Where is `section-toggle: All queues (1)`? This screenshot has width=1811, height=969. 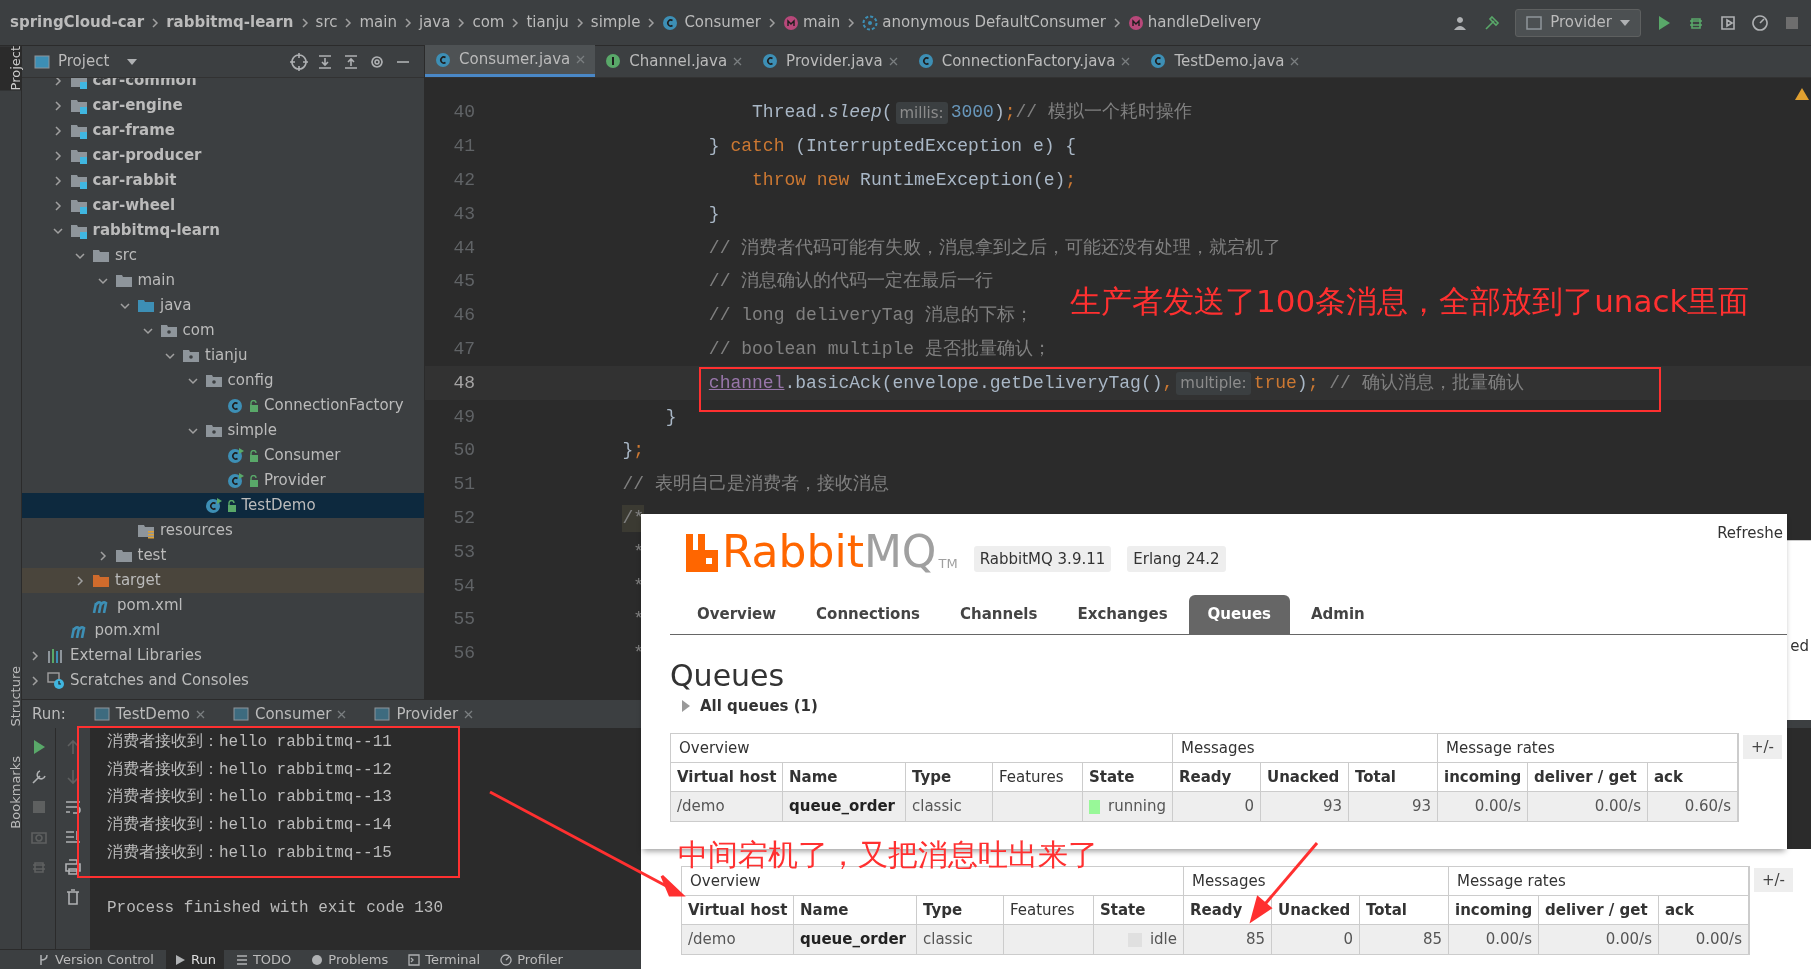
section-toggle: All queues (1) is located at coordinates (1234, 705).